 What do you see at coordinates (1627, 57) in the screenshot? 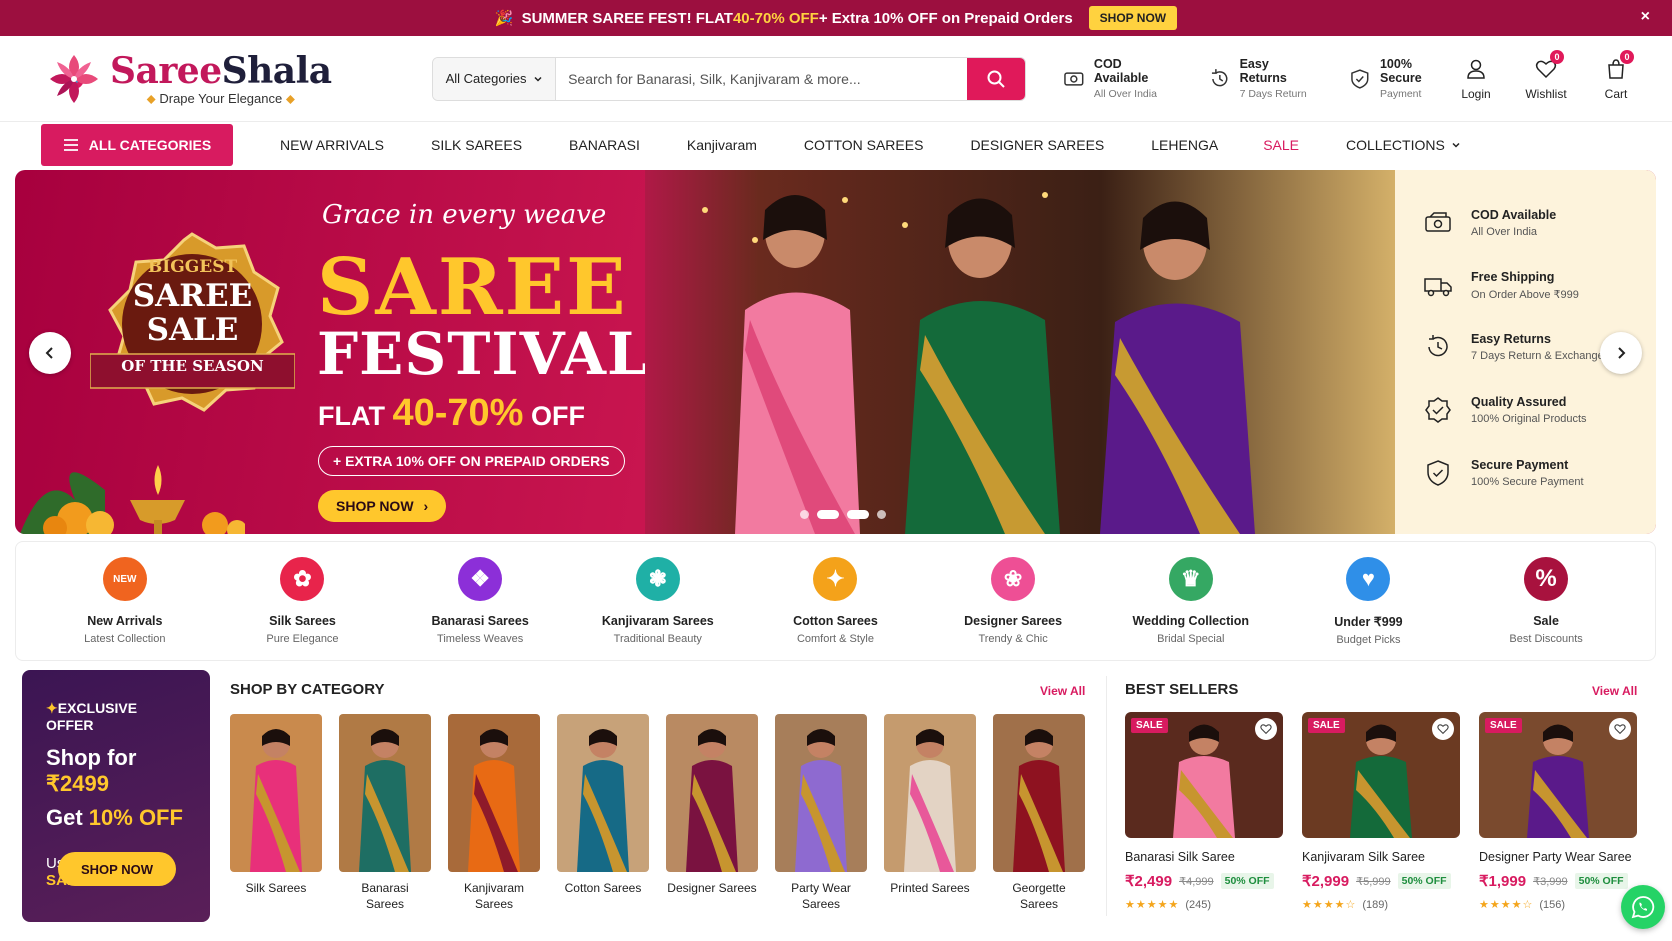
I see `cart-count-badge: 0` at bounding box center [1627, 57].